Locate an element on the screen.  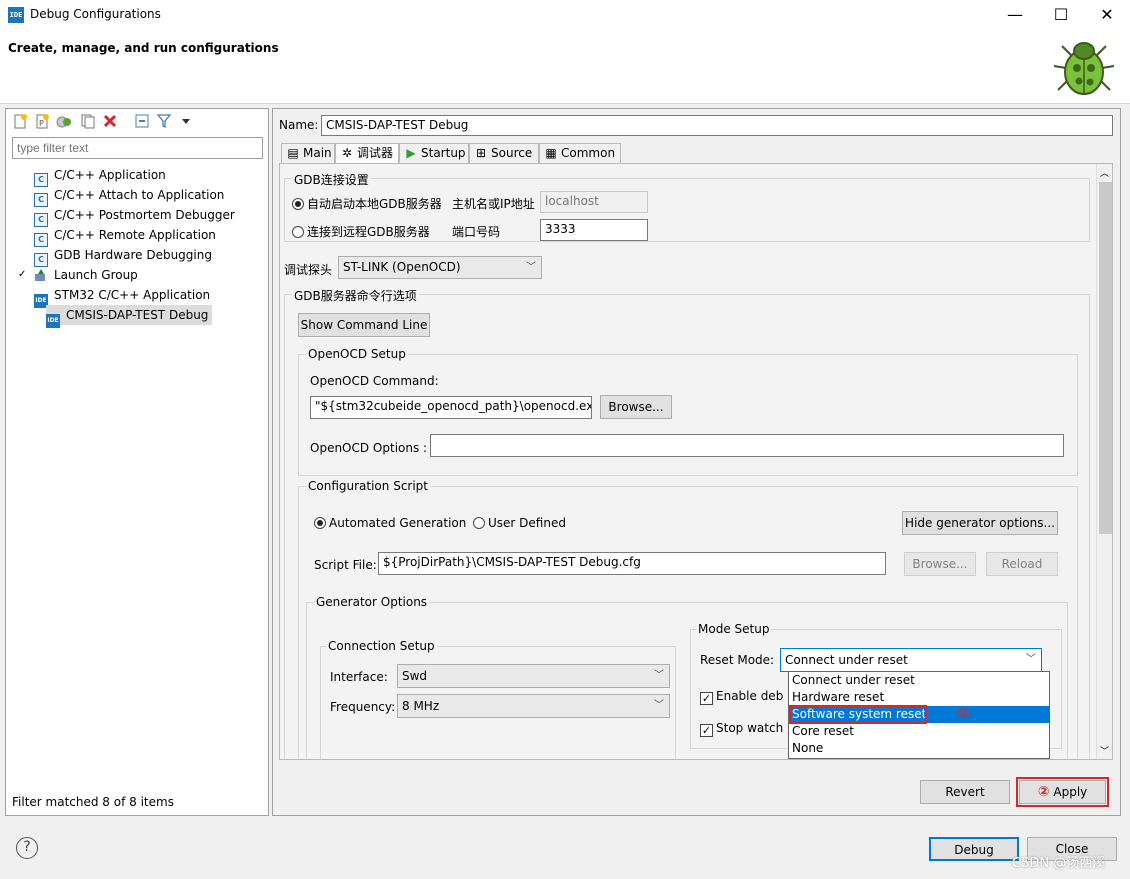
scrollbar-thumb is located at coordinates (1105, 358).